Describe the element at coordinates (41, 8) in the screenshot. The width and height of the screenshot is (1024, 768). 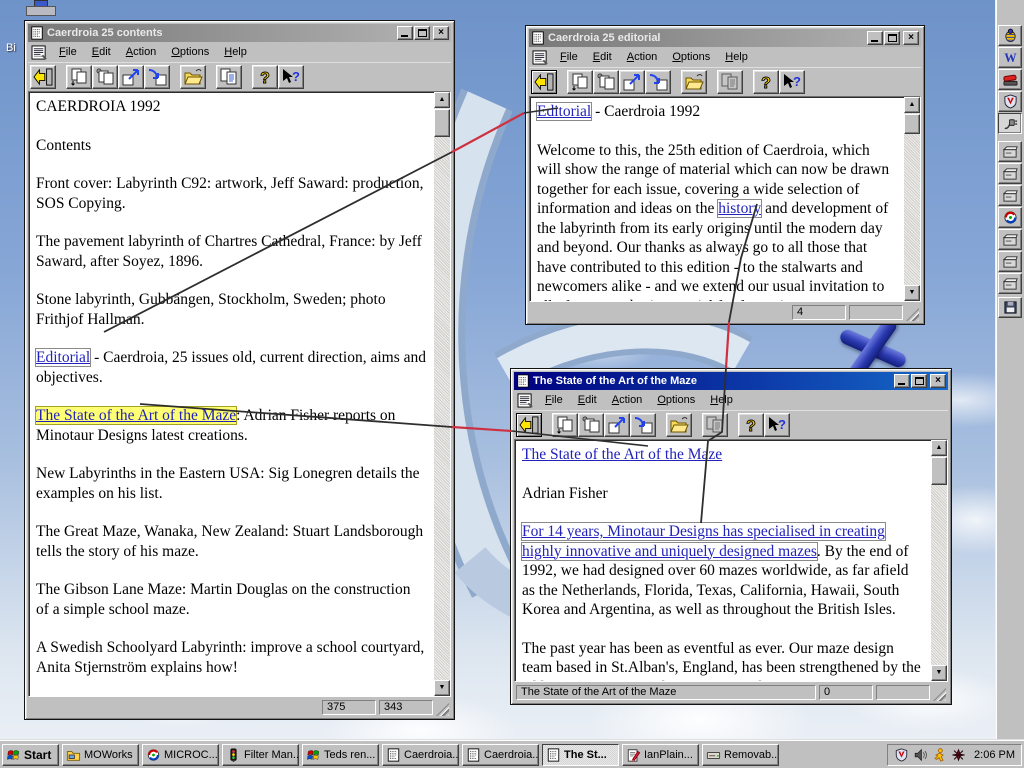
I see `desktop-icon-fragment` at that location.